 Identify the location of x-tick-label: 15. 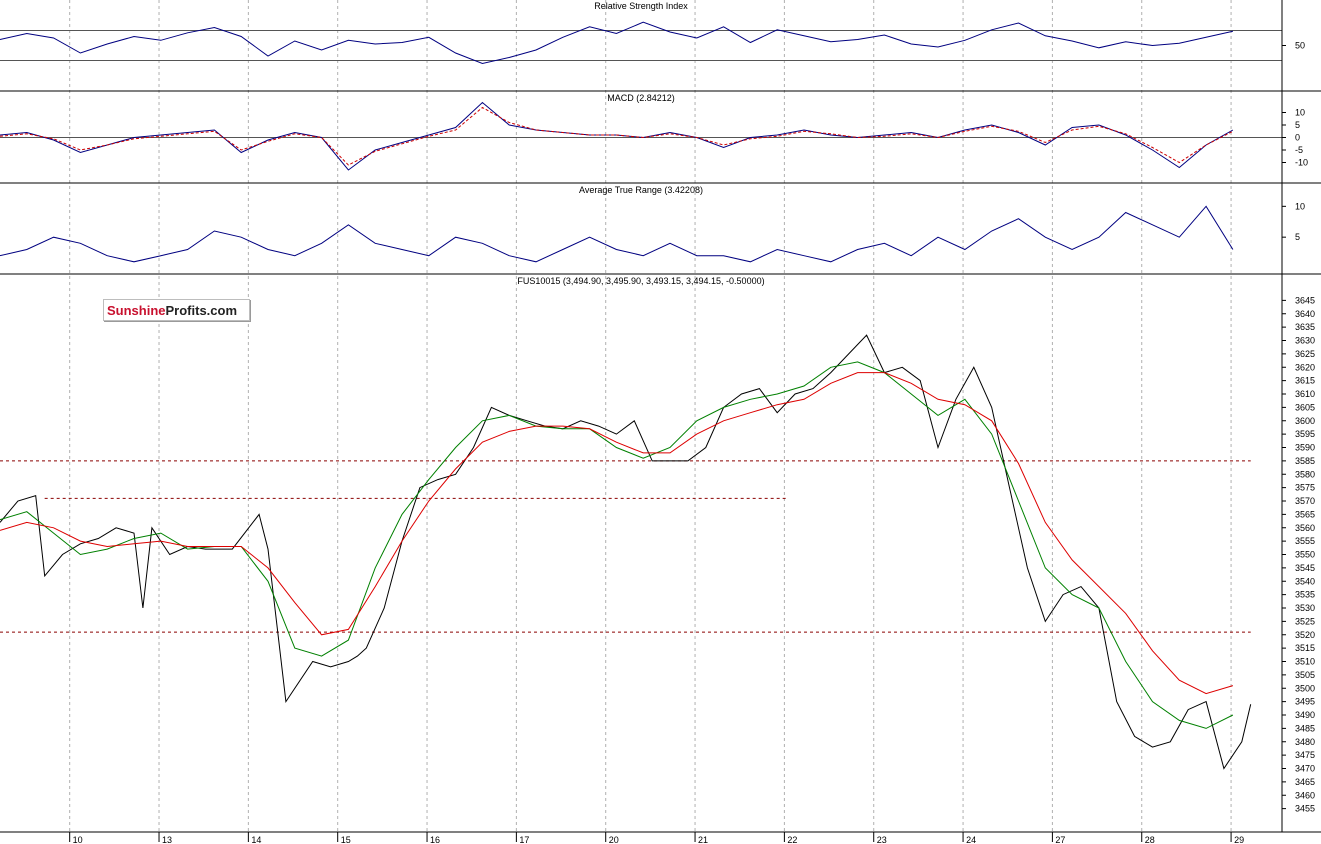
(346, 839).